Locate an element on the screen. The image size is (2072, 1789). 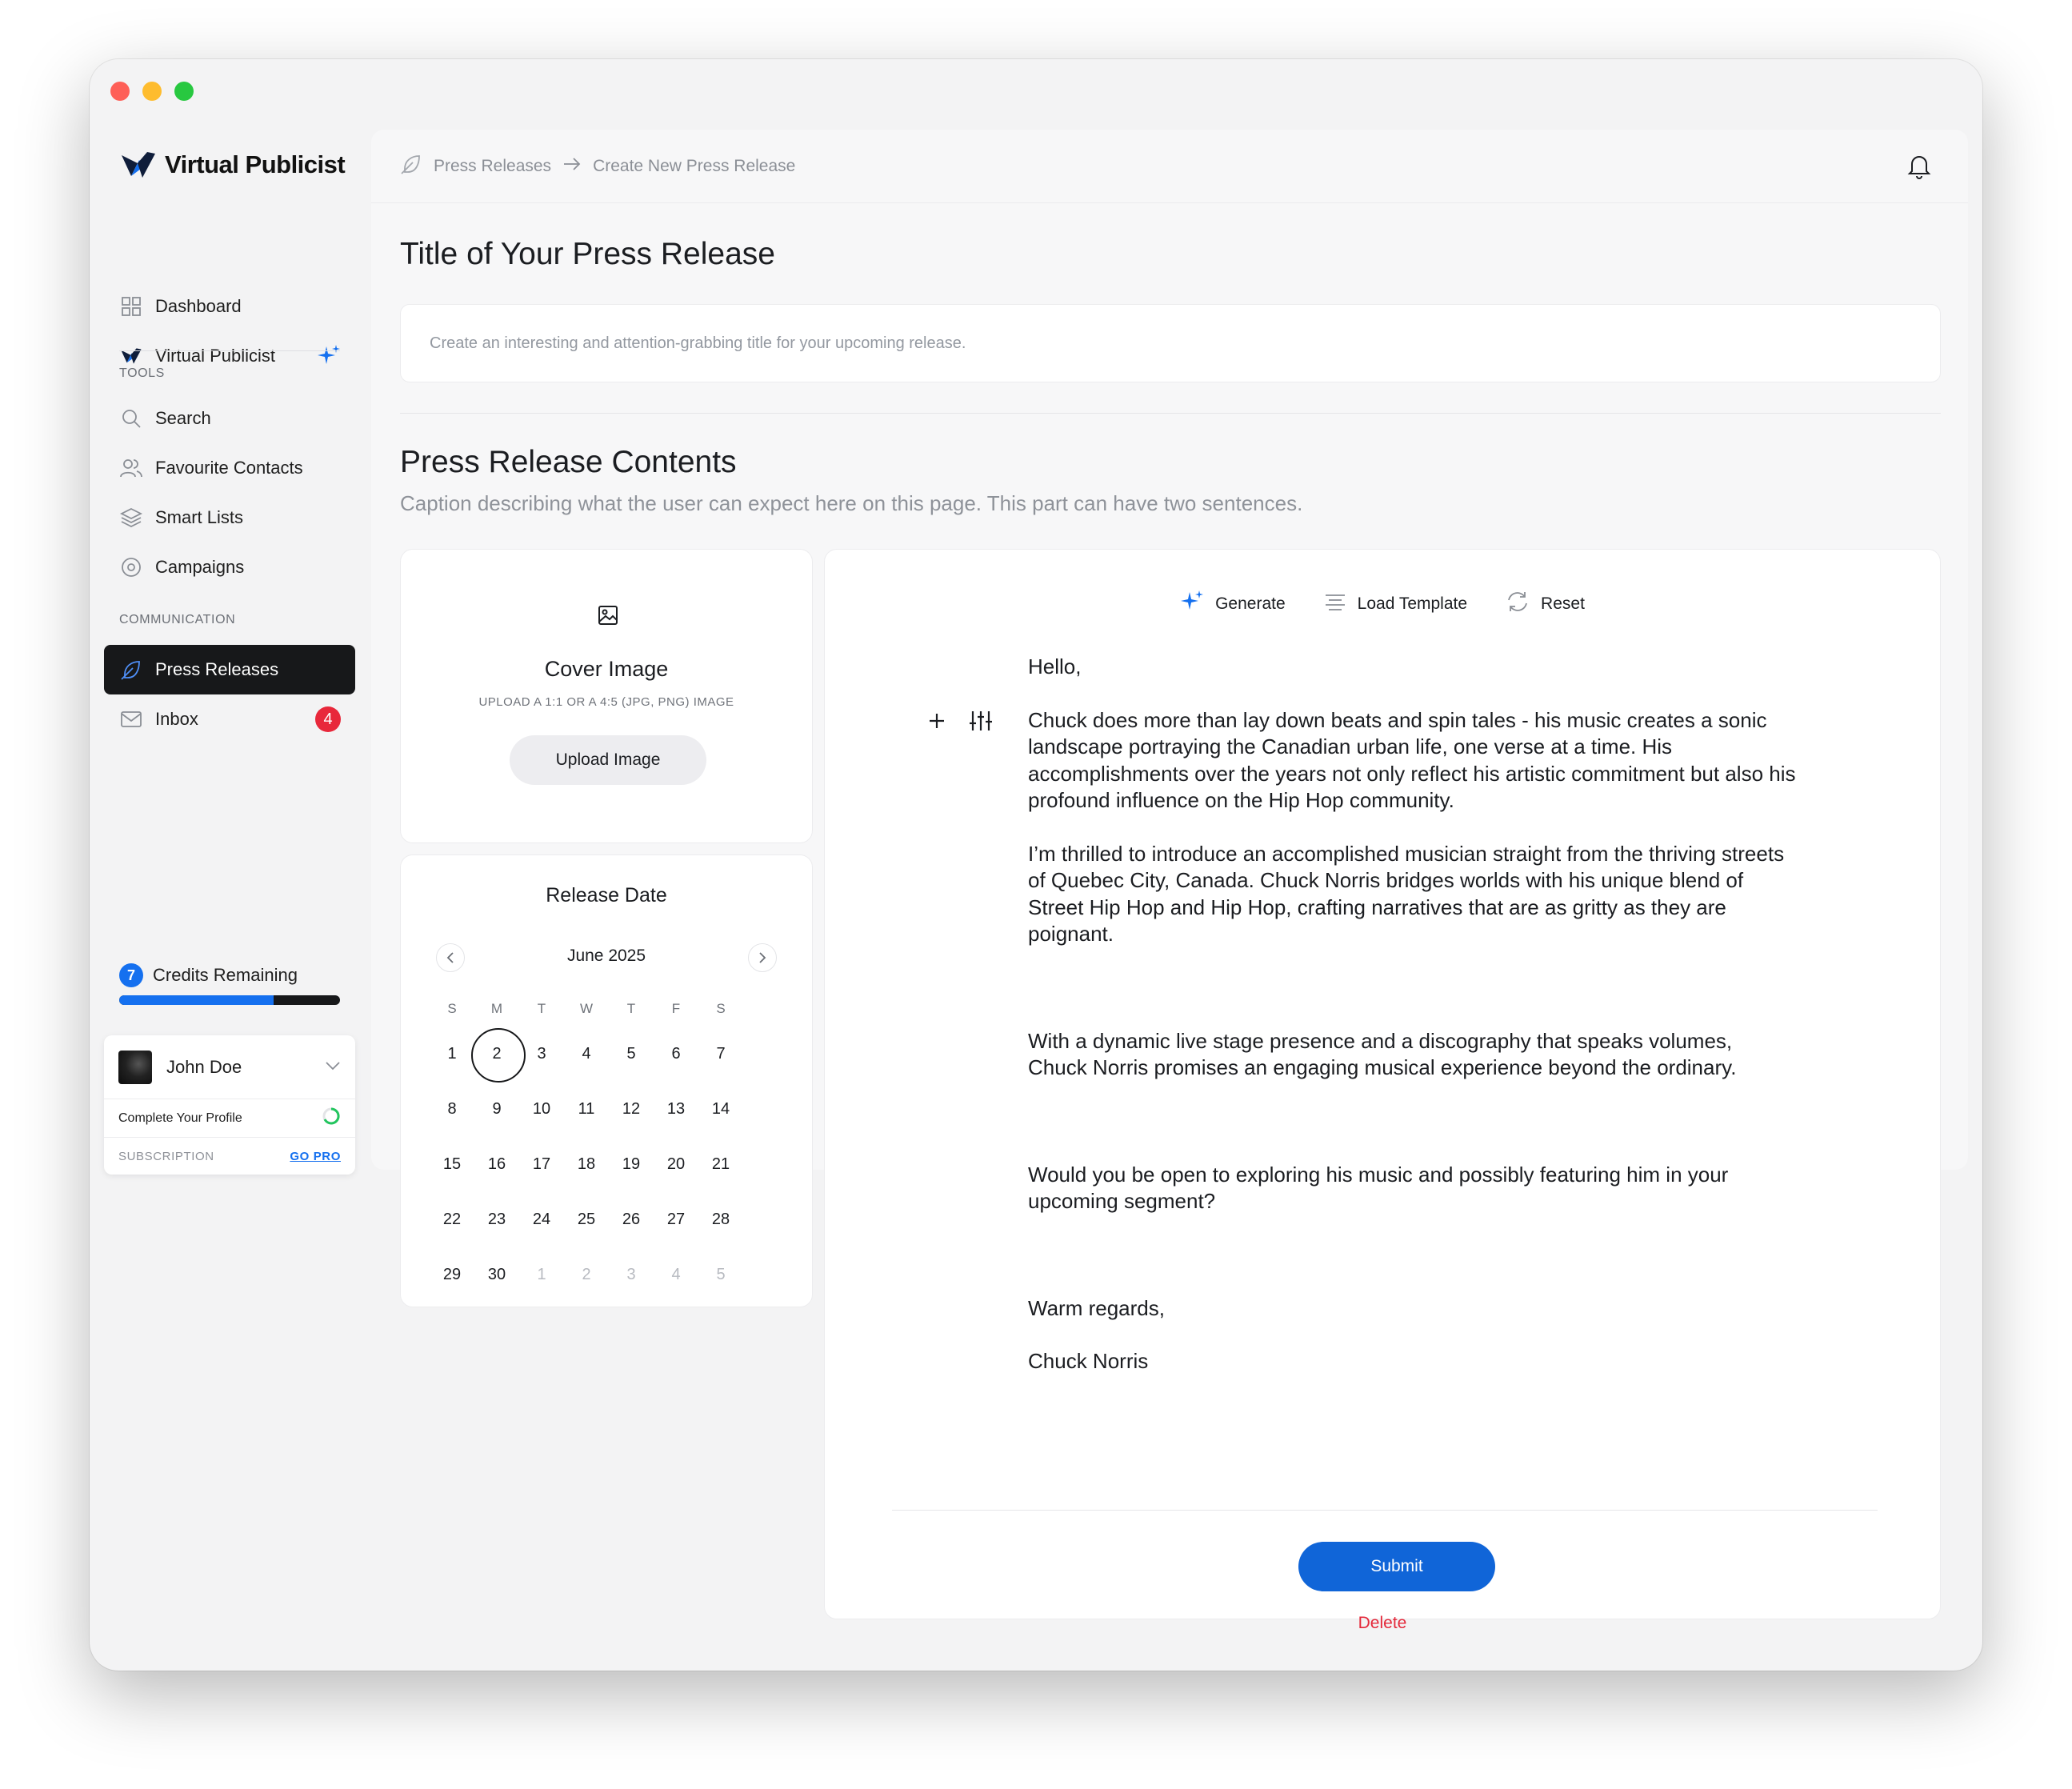
plus-icon is located at coordinates (936, 722).